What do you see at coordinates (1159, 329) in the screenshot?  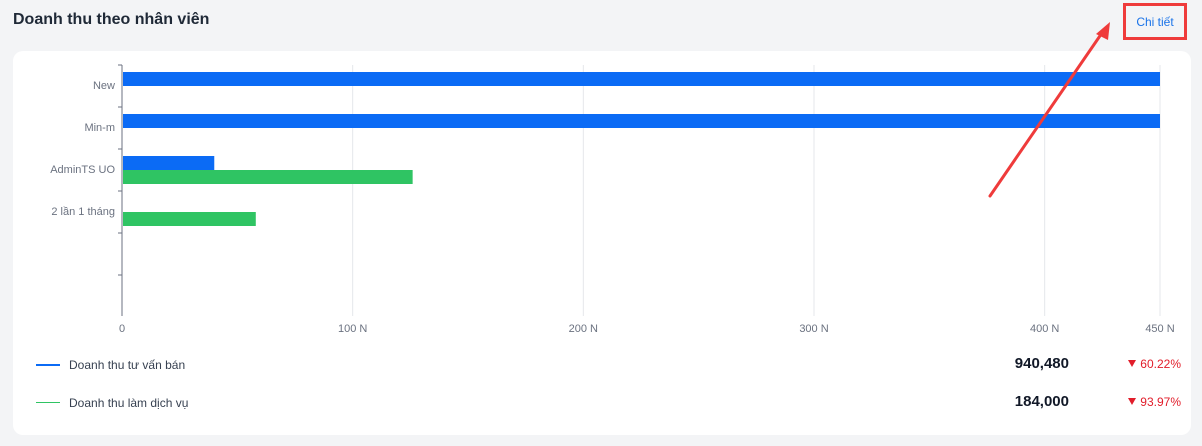 I see `x-tick-label: 450 N` at bounding box center [1159, 329].